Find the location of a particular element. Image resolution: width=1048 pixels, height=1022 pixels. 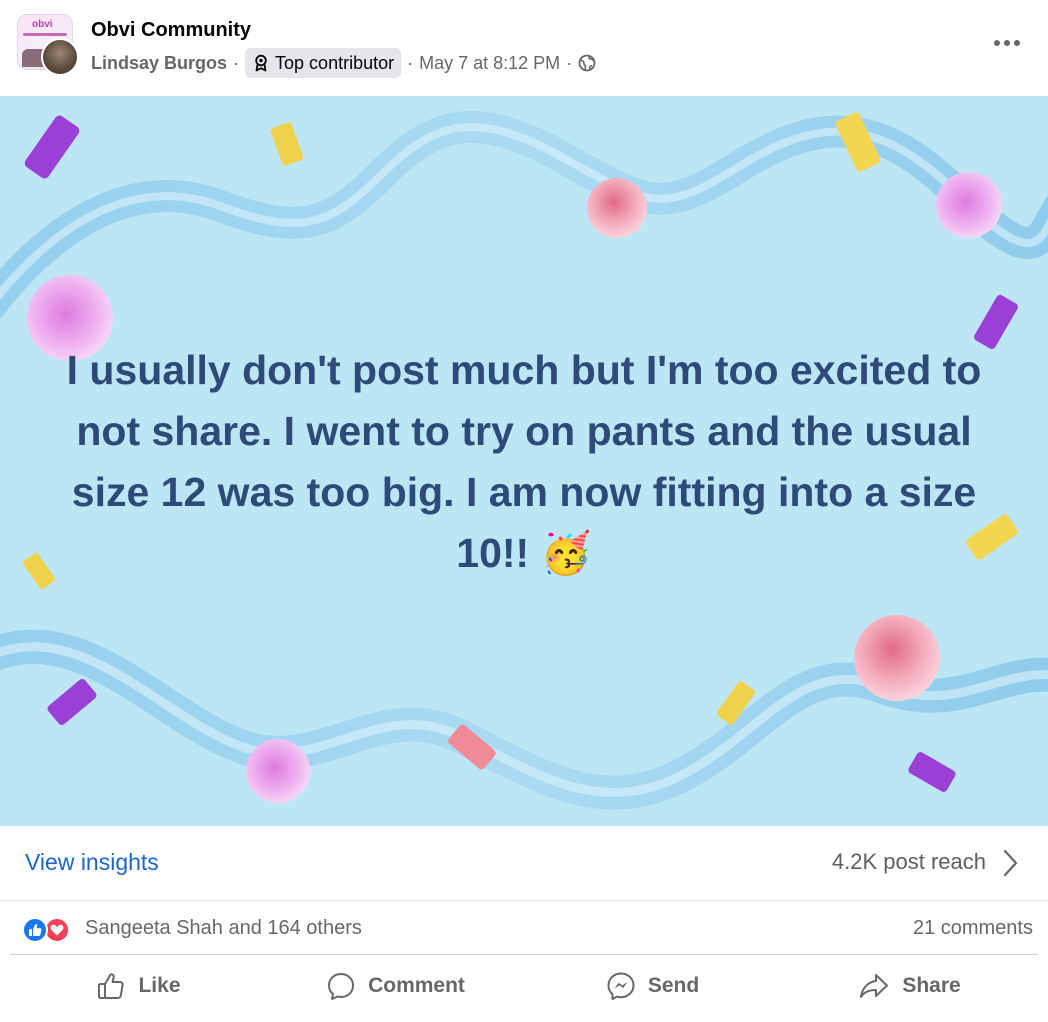

share-label: Share is located at coordinates (931, 985).